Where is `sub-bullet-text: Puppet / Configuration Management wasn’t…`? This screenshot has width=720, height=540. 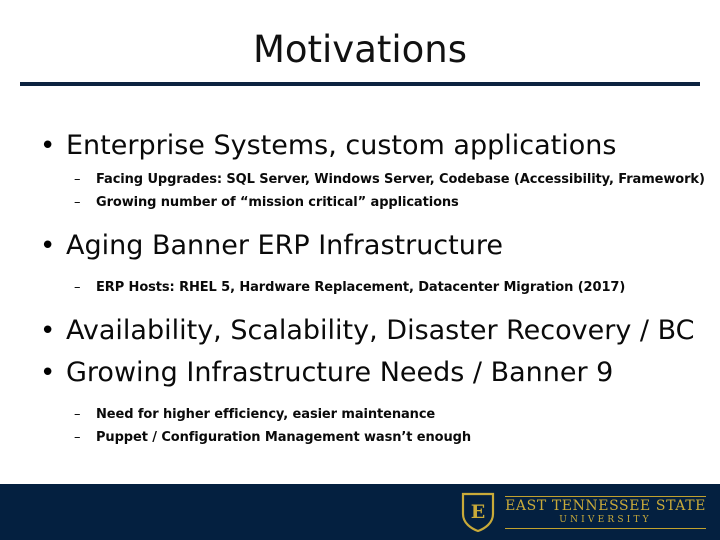
sub-bullet-text: Puppet / Configuration Management wasn’t… is located at coordinates (283, 437).